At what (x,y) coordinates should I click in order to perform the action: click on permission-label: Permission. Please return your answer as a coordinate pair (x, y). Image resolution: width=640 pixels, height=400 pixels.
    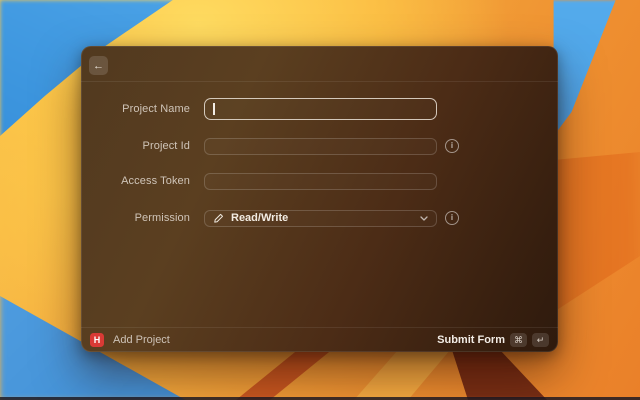
    Looking at the image, I should click on (162, 218).